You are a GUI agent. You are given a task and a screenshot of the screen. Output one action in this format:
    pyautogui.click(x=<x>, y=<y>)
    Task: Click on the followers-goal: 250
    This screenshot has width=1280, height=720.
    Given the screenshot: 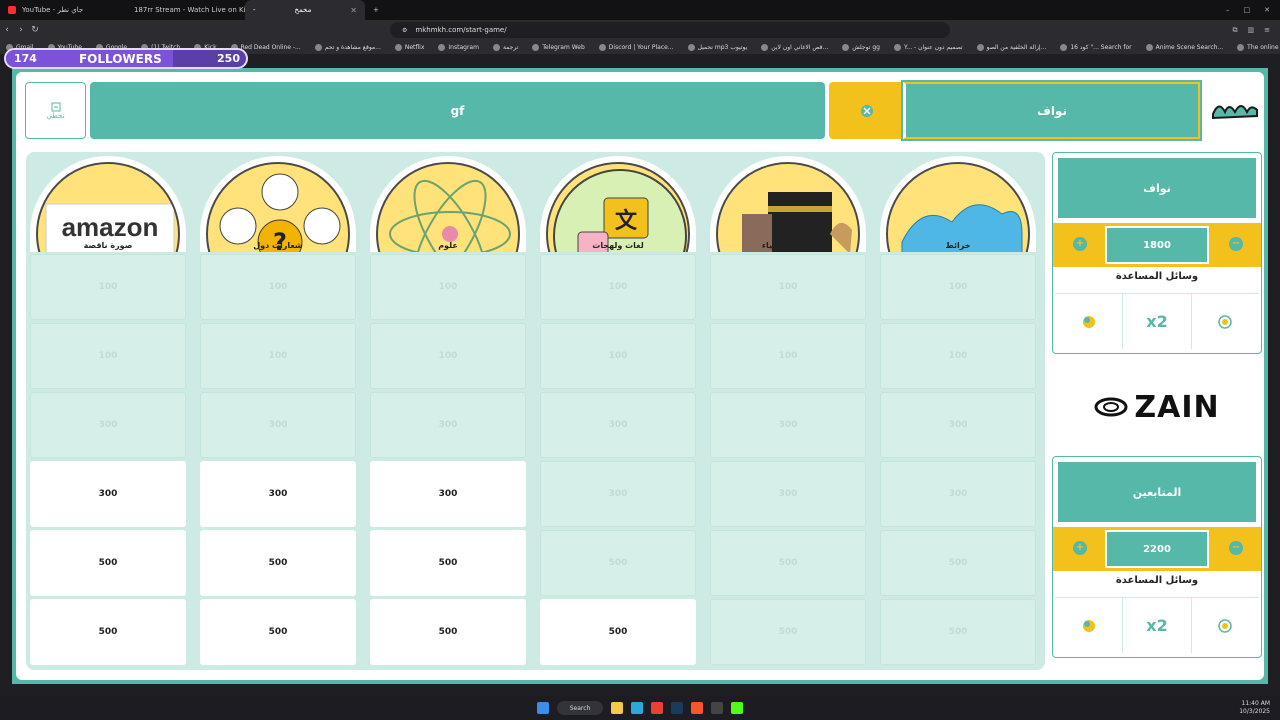 What is the action you would take?
    pyautogui.click(x=228, y=58)
    